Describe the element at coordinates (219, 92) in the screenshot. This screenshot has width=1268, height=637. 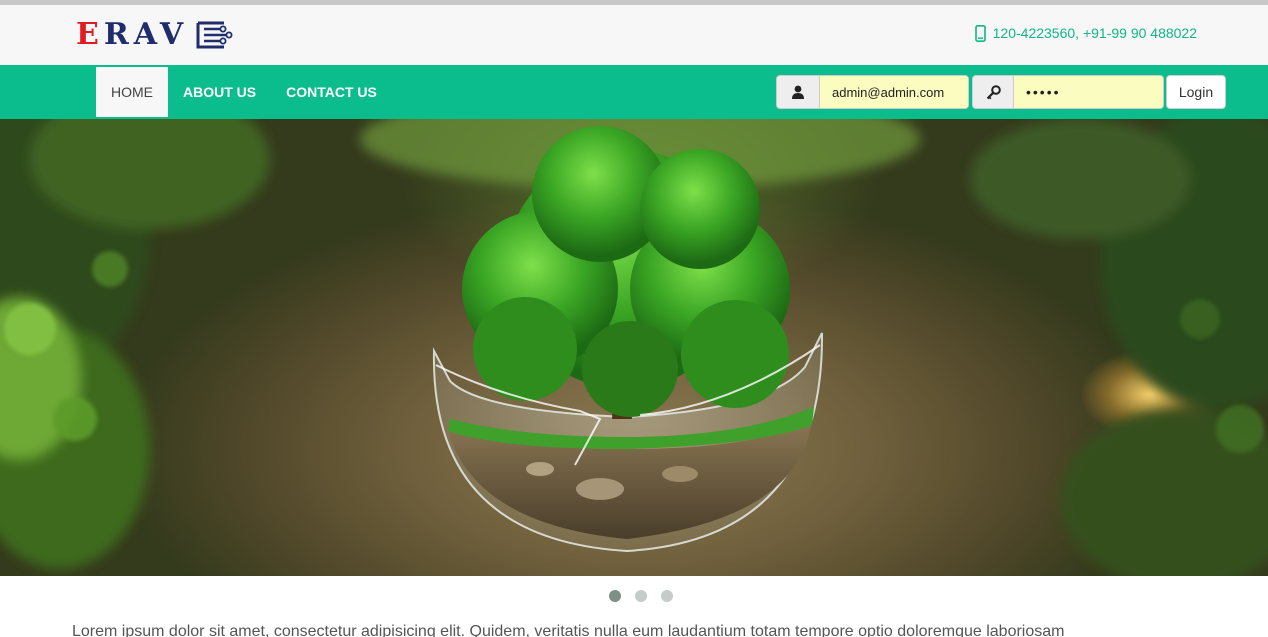
I see `nav-item-about-us: ABOUT US` at that location.